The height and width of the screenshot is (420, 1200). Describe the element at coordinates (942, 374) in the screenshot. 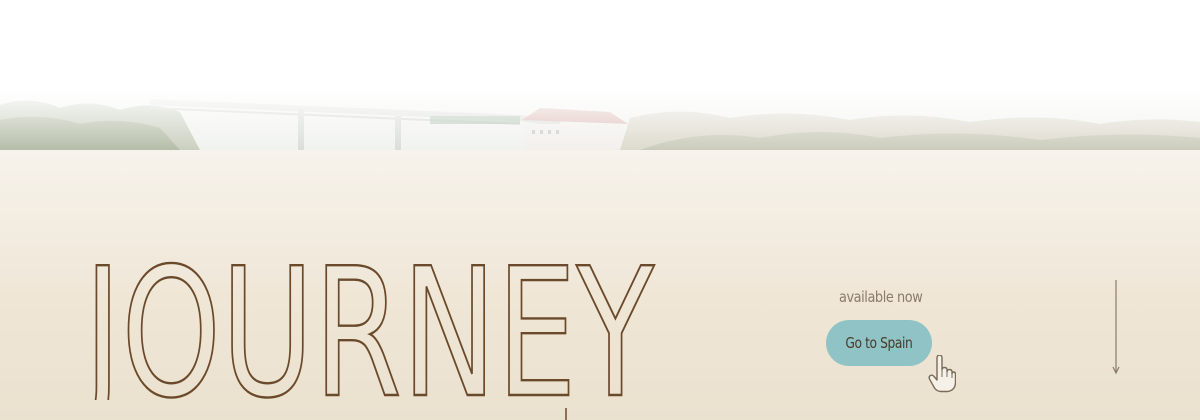

I see `hand-pointer-icon` at that location.